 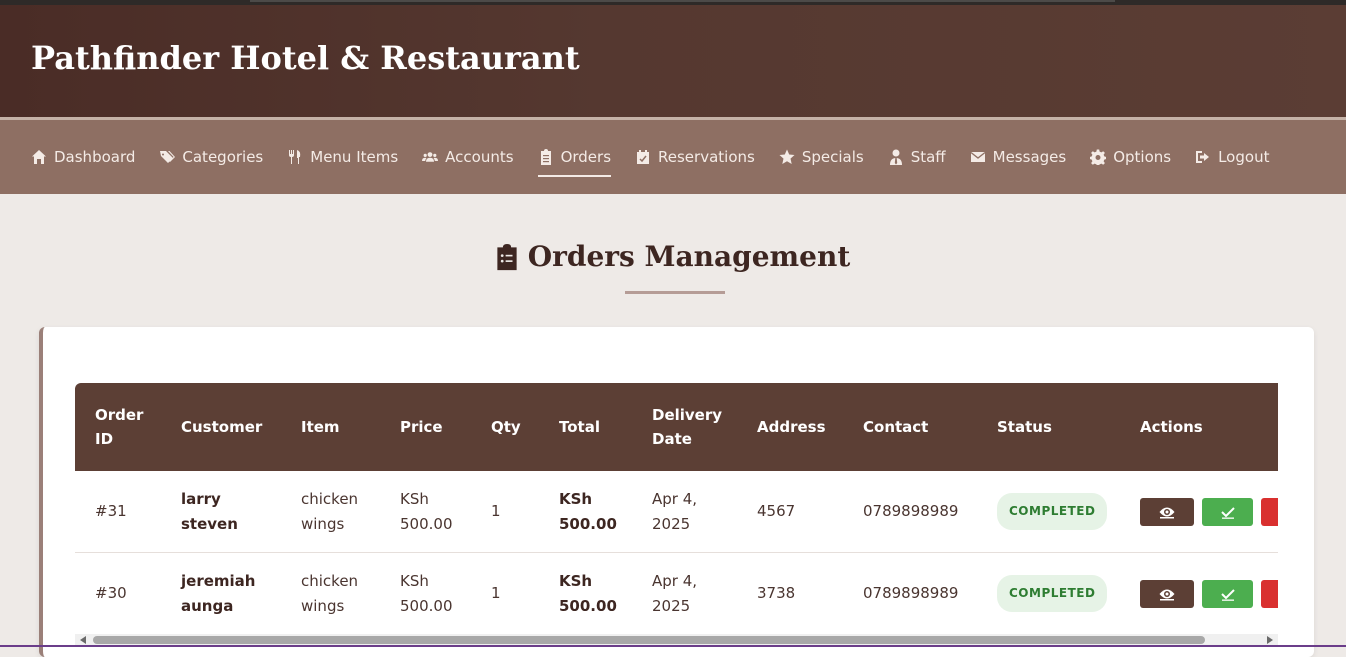 What do you see at coordinates (83, 640) in the screenshot?
I see `scroll-left-arrow` at bounding box center [83, 640].